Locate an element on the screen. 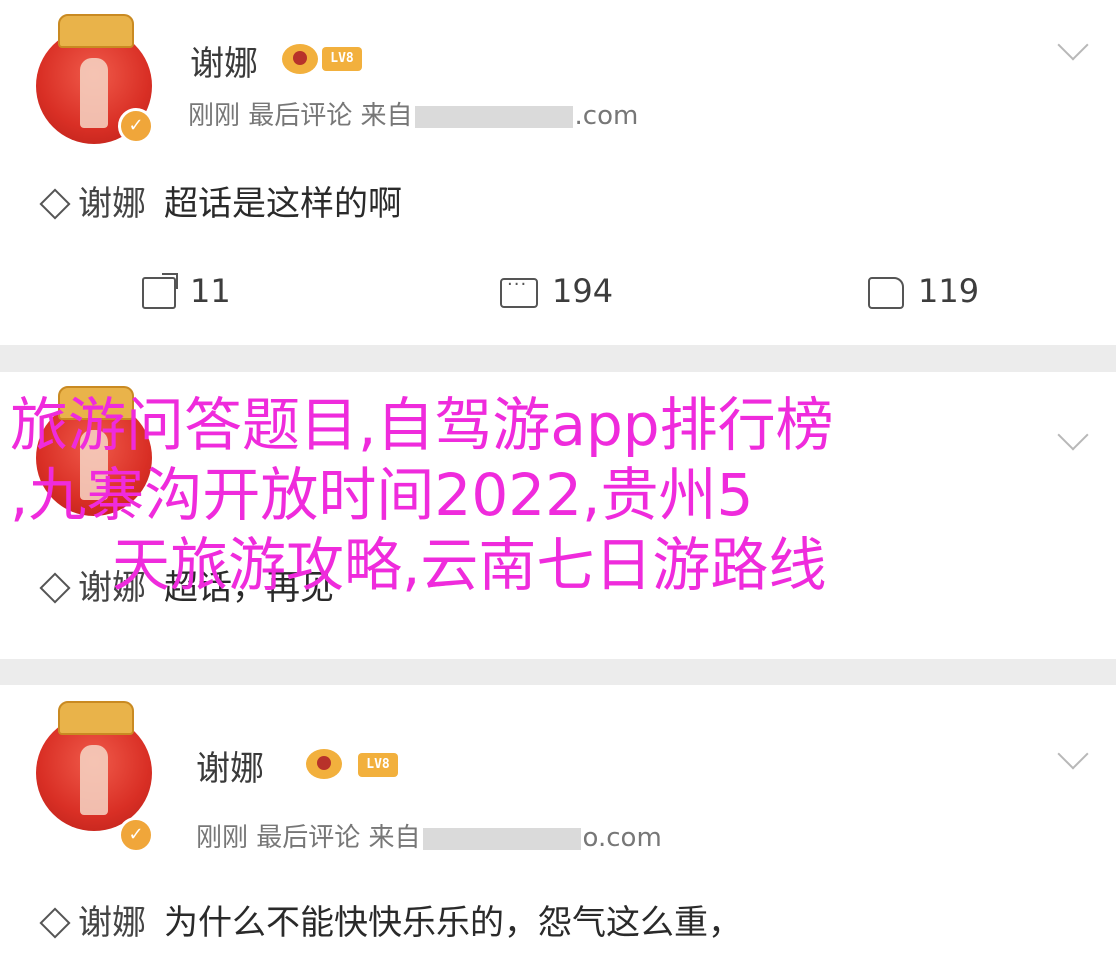 The height and width of the screenshot is (966, 1116). action-bar: 11 194 119 is located at coordinates (558, 294).